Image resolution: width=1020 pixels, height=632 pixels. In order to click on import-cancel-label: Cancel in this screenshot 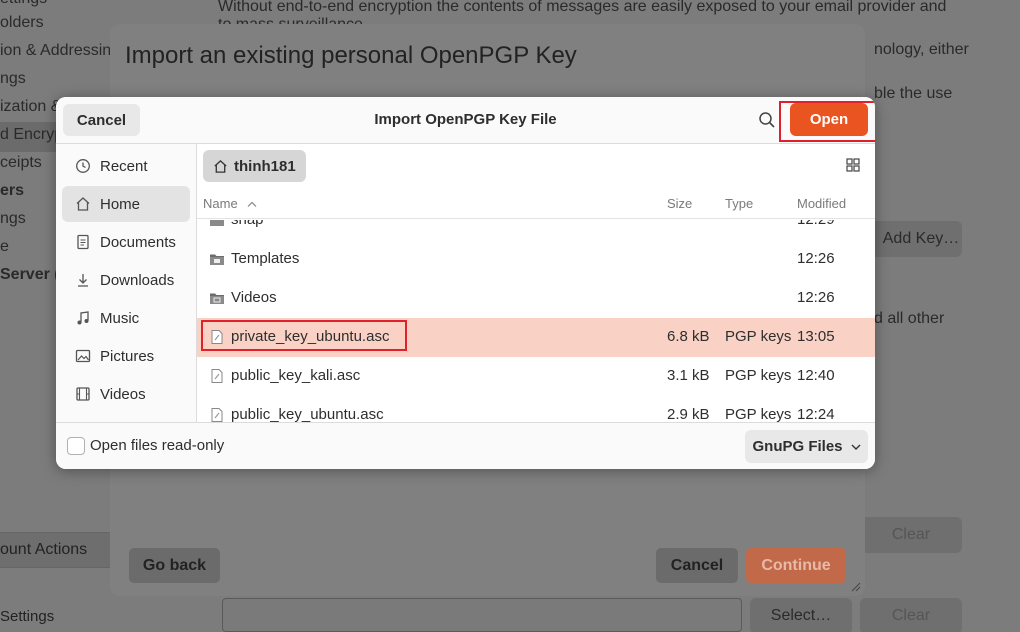, I will do `click(697, 565)`.